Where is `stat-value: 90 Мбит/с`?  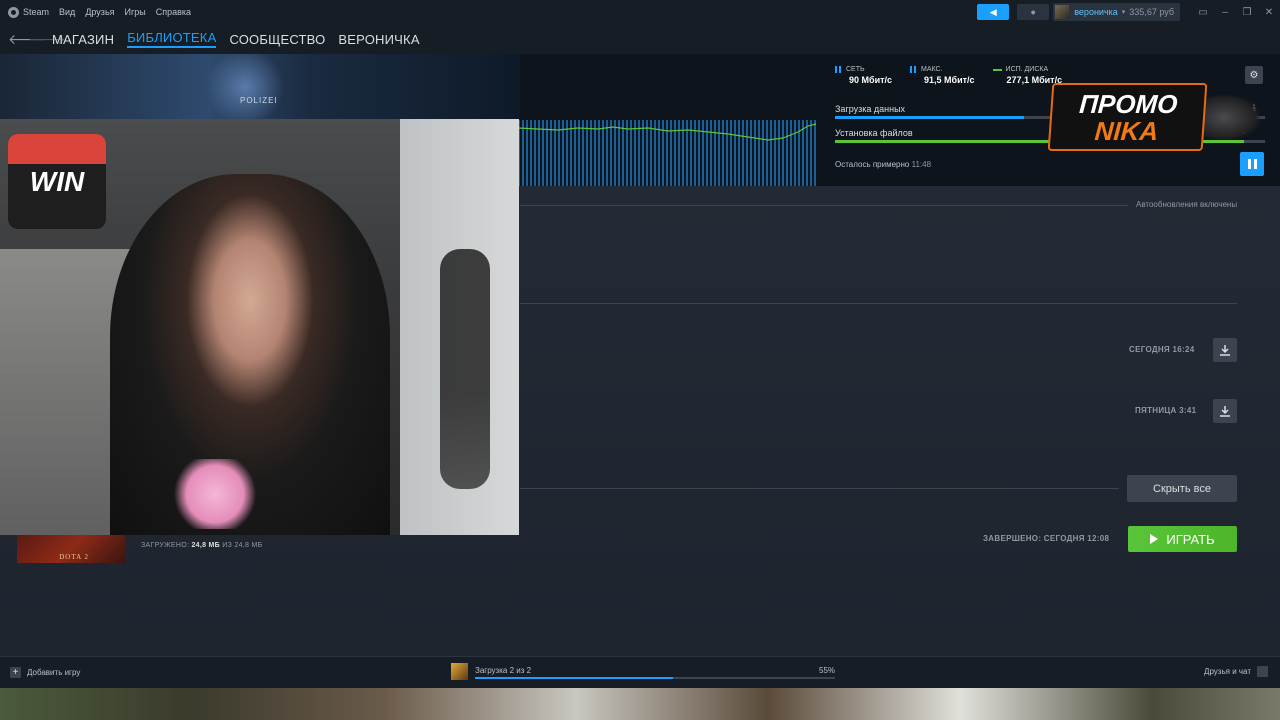
stat-value: 90 Мбит/с is located at coordinates (871, 80).